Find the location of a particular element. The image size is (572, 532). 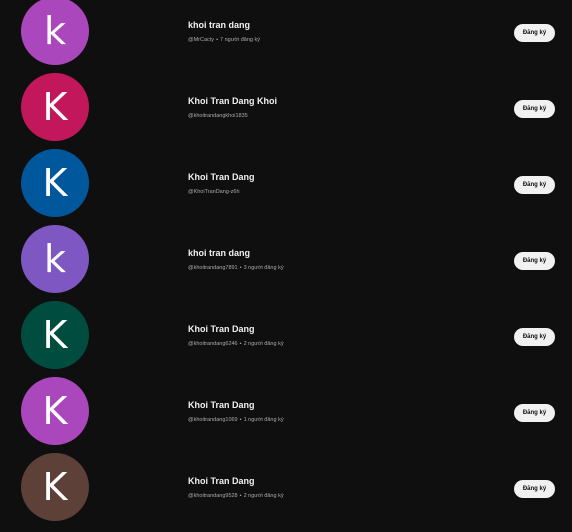

channel-meta: @khoitrandang7891 • 3 người đăng ký is located at coordinates (338, 268).